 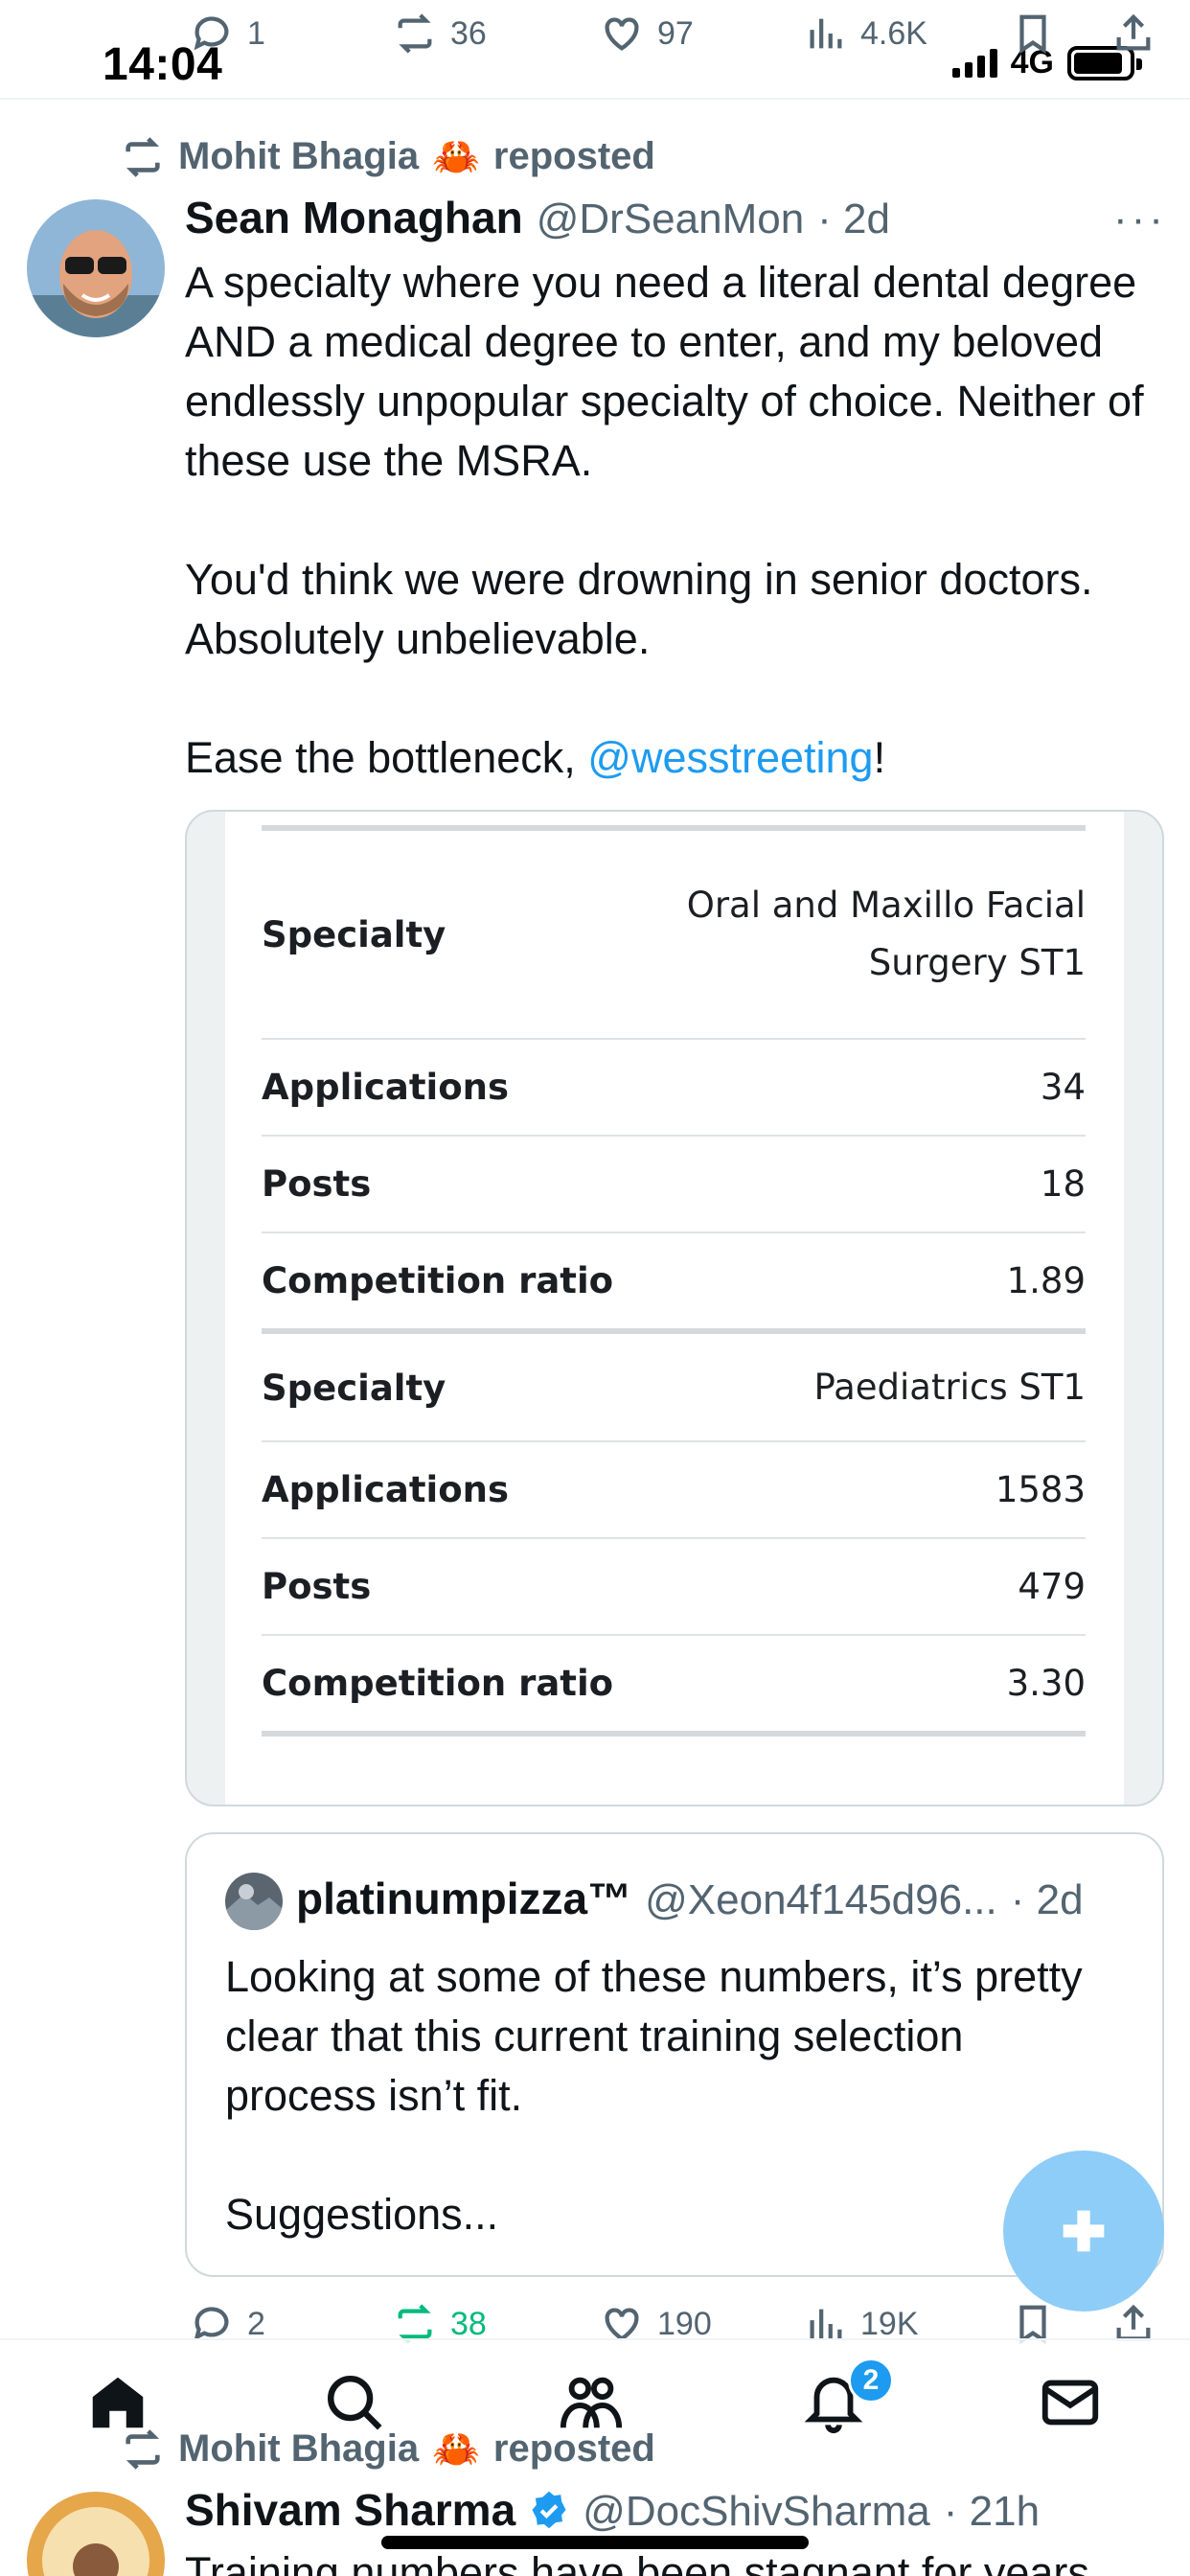 What do you see at coordinates (1046, 1280) in the screenshot?
I see `table-value: 1.89` at bounding box center [1046, 1280].